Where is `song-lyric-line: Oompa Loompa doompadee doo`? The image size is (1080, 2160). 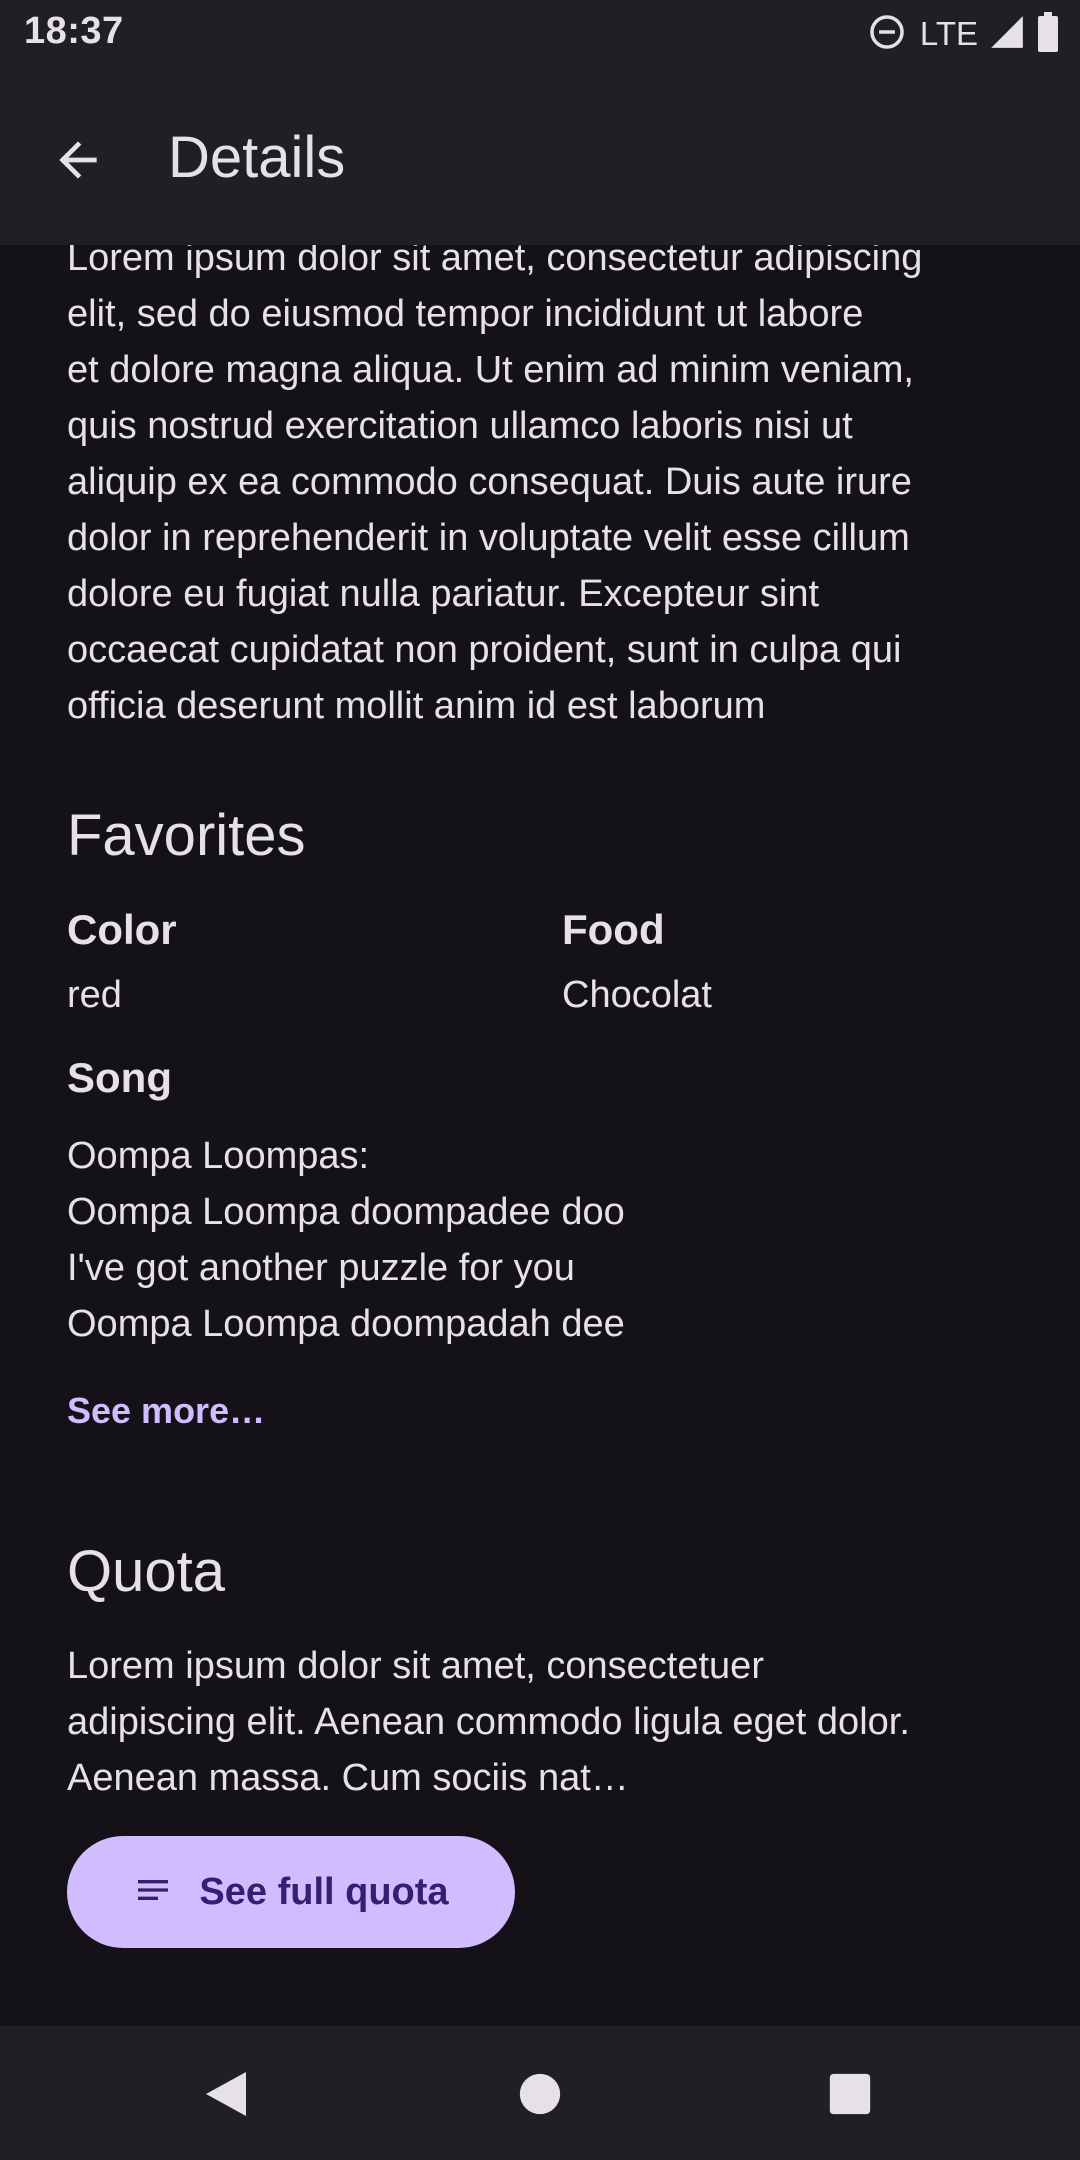 song-lyric-line: Oompa Loompa doompadee doo is located at coordinates (346, 1212).